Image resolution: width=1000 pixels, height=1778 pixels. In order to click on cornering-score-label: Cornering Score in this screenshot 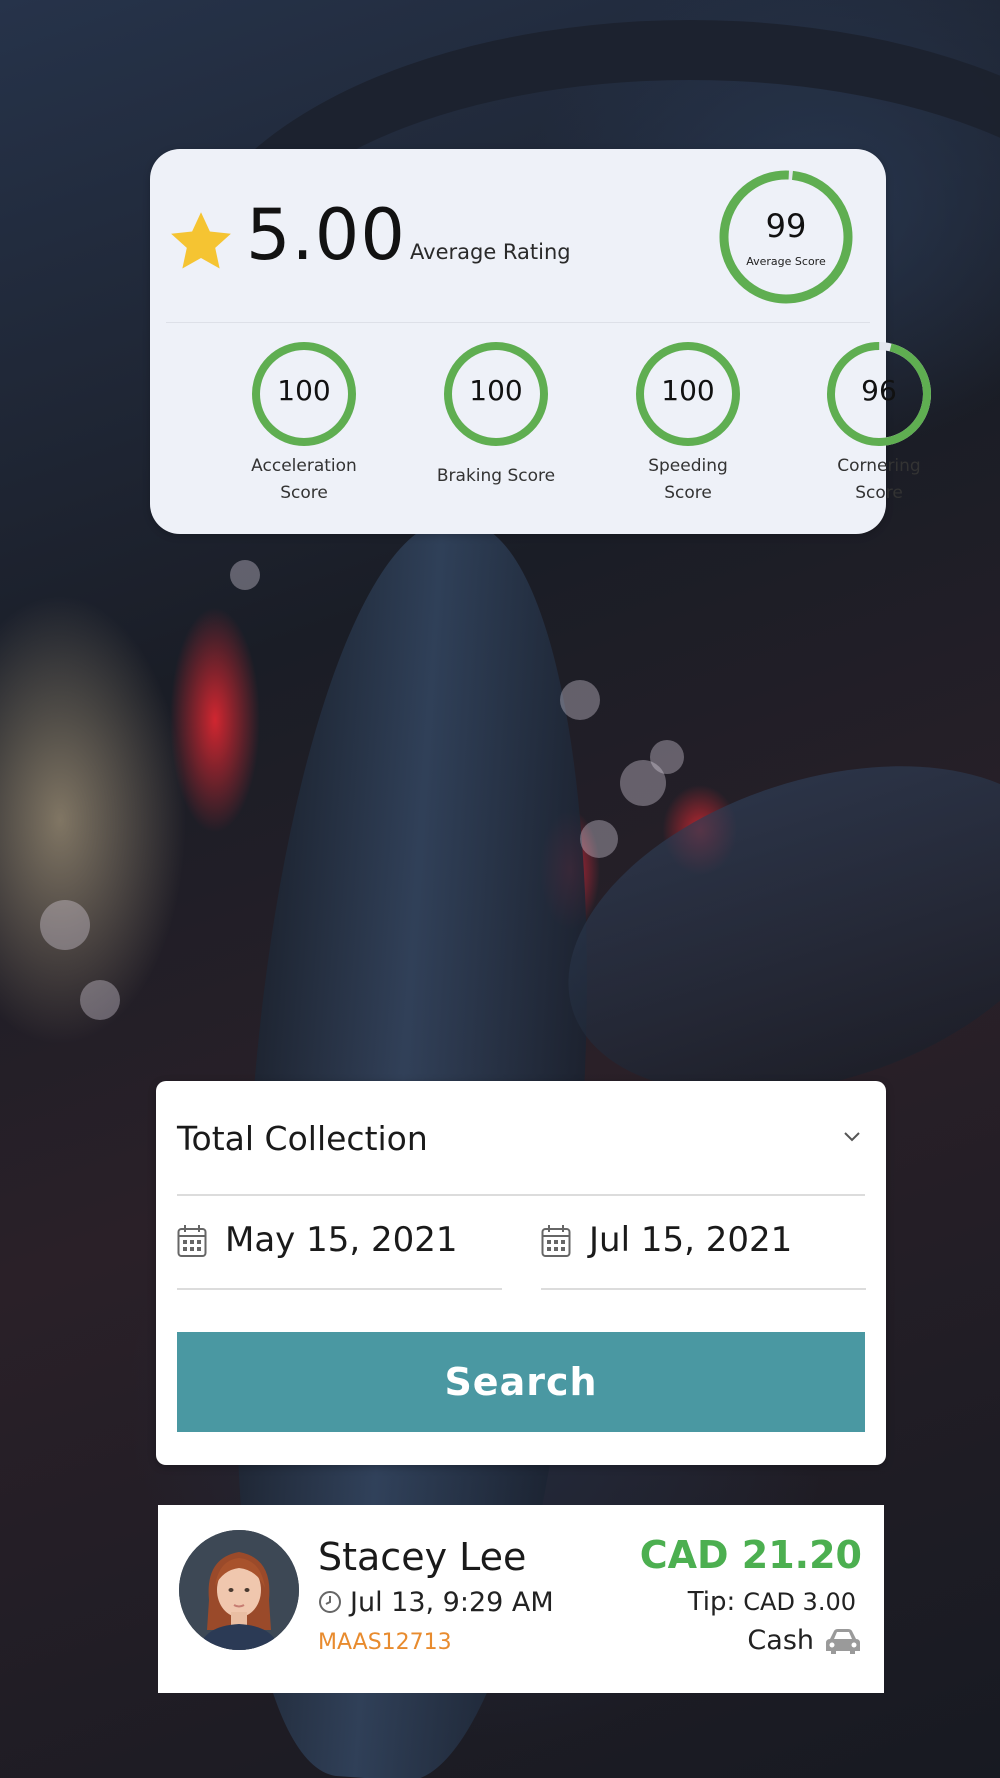, I will do `click(879, 479)`.